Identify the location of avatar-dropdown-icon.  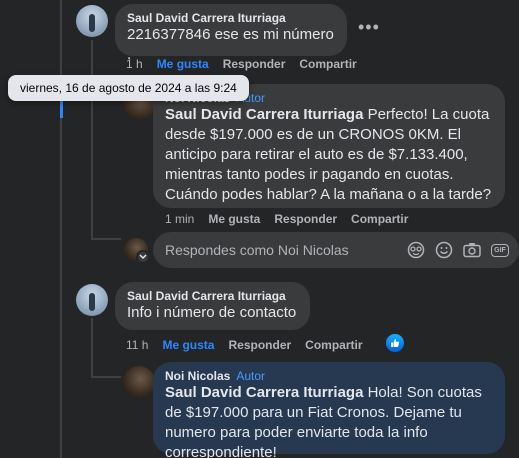
(143, 257).